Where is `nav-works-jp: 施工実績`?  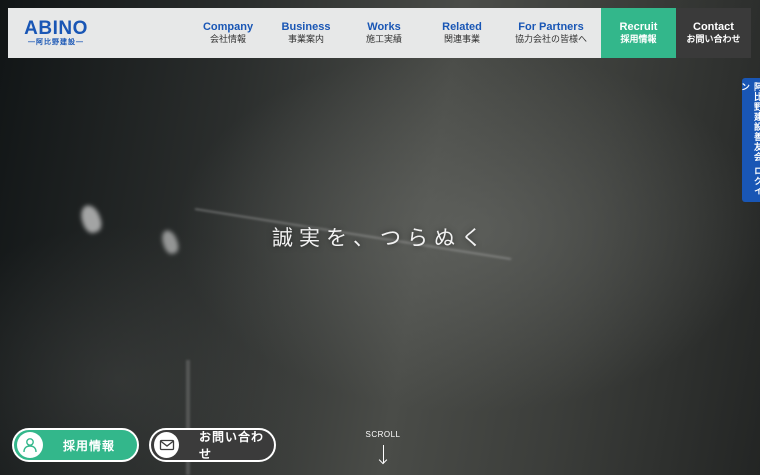 nav-works-jp: 施工実績 is located at coordinates (383, 39).